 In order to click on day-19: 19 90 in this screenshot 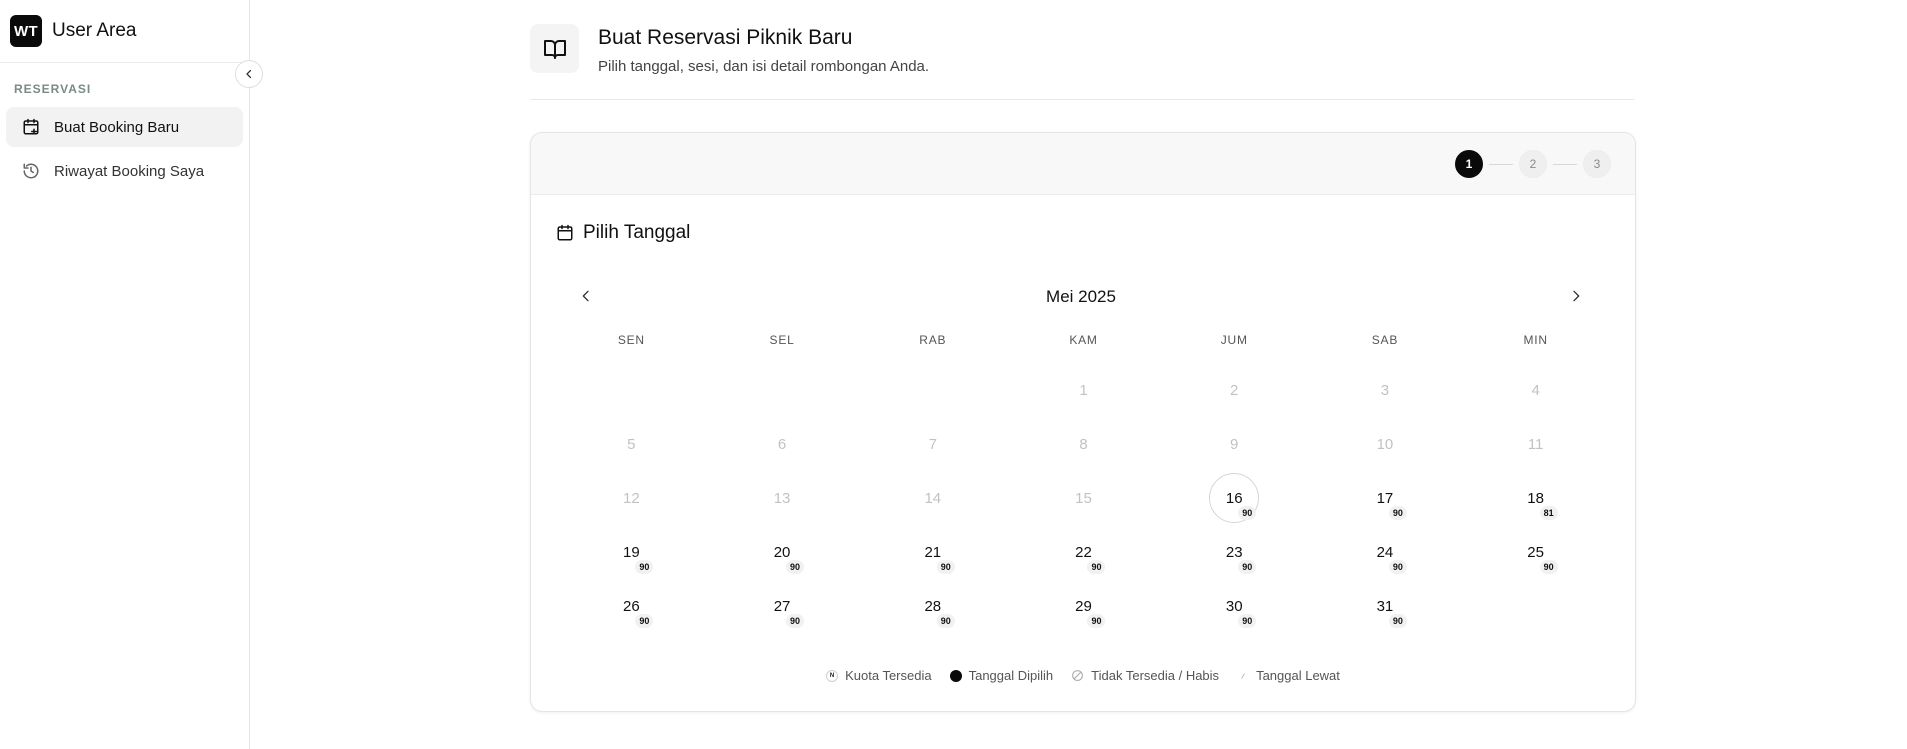, I will do `click(631, 552)`.